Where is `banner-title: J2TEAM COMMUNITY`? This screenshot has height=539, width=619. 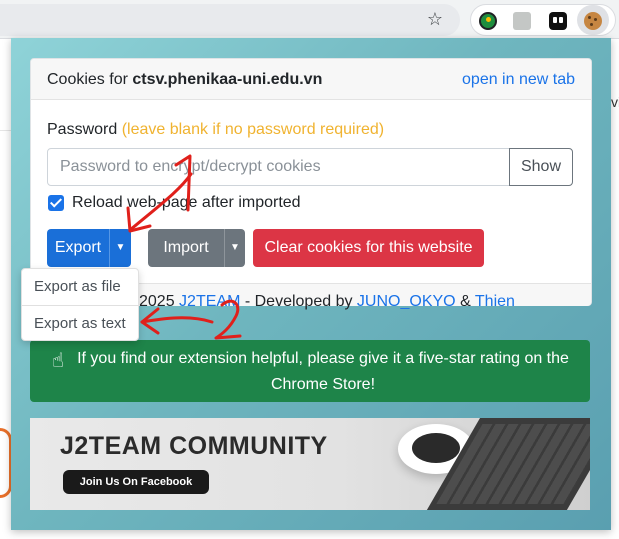
banner-title: J2TEAM COMMUNITY is located at coordinates (194, 446).